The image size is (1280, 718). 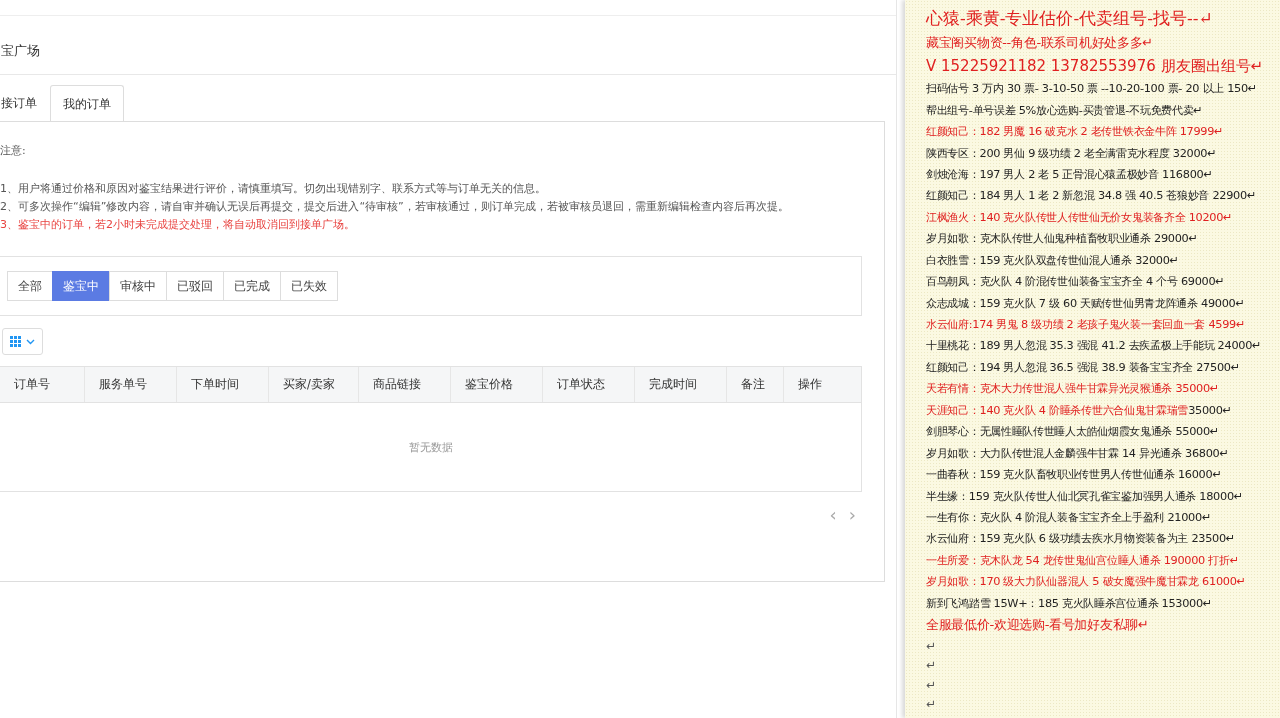 What do you see at coordinates (178, 225) in the screenshot?
I see `notice-text: 3、鉴宝中的订单，若2小时未完成提交处理，将自动取消回到接单广场。` at bounding box center [178, 225].